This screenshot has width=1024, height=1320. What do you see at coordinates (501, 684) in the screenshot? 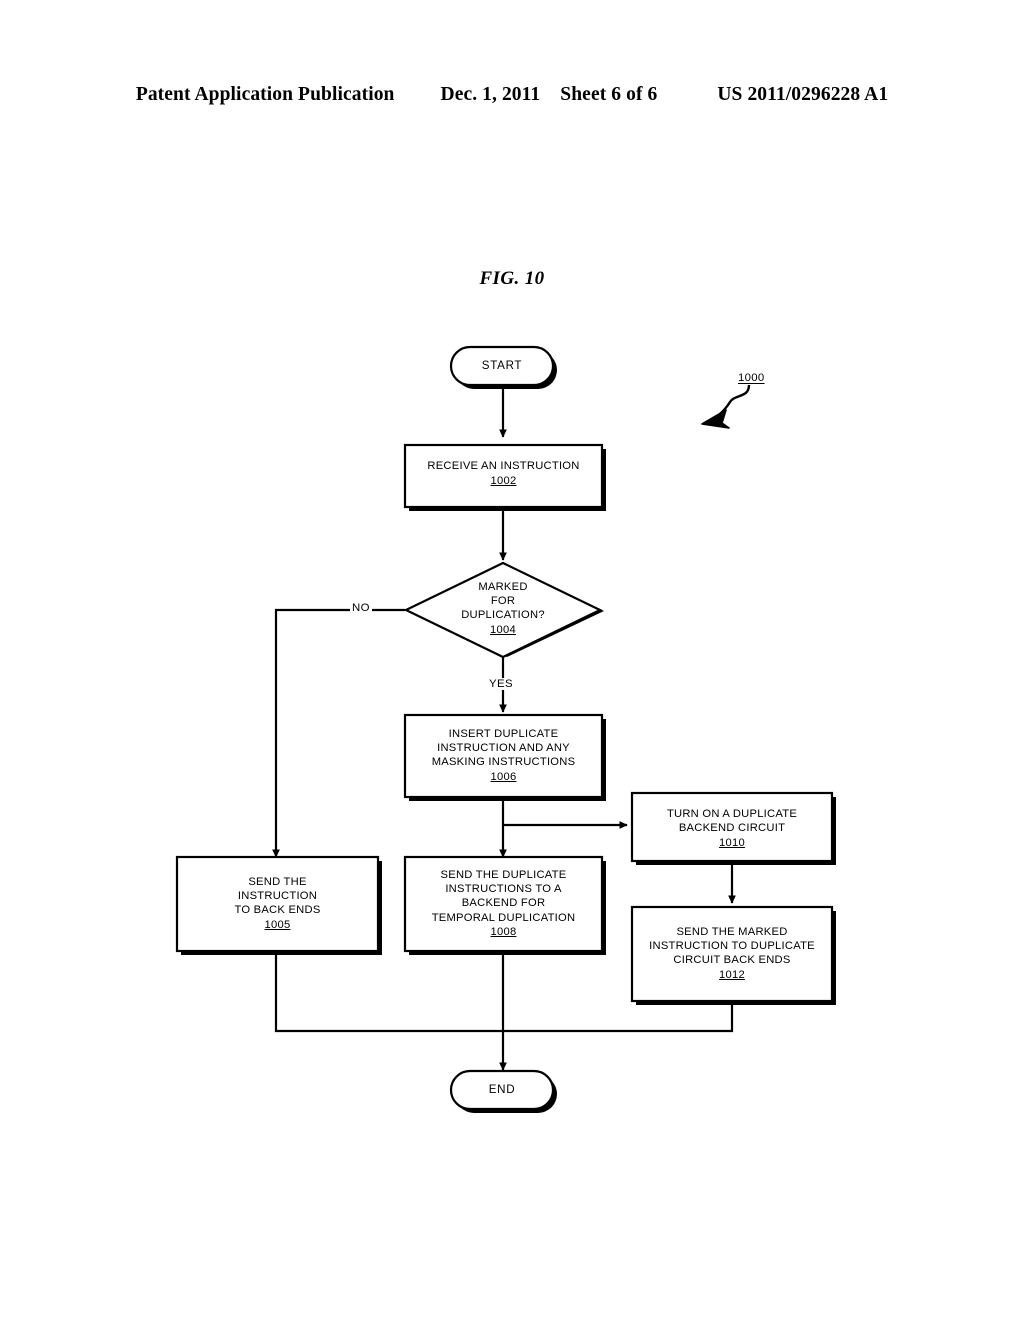
I see `branch-label-yes: YES` at bounding box center [501, 684].